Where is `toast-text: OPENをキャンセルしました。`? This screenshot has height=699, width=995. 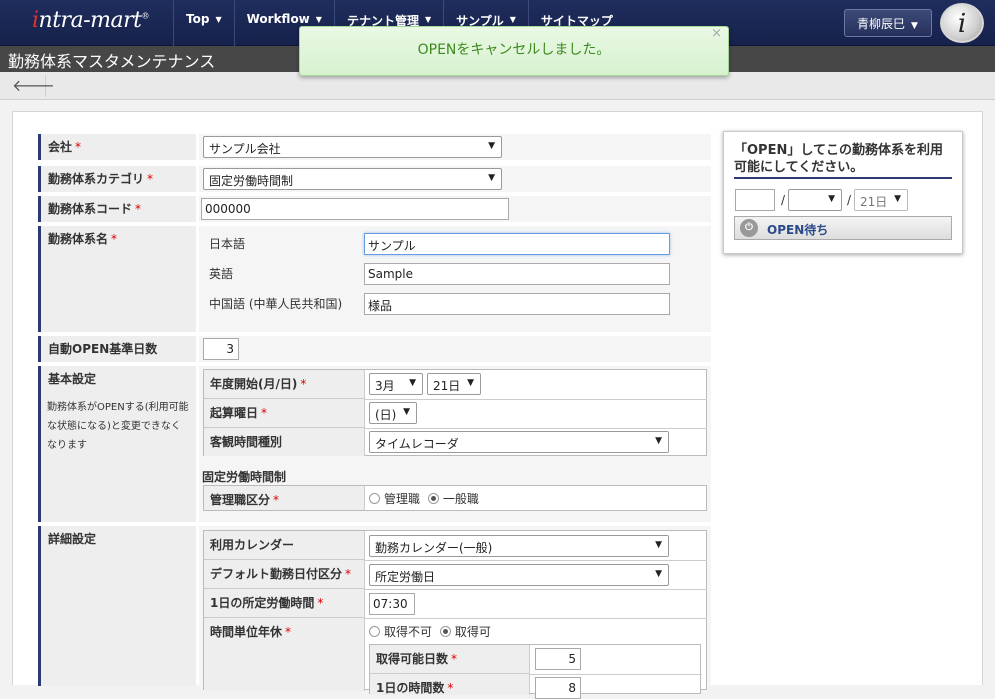 toast-text: OPENをキャンセルしました。 is located at coordinates (514, 50).